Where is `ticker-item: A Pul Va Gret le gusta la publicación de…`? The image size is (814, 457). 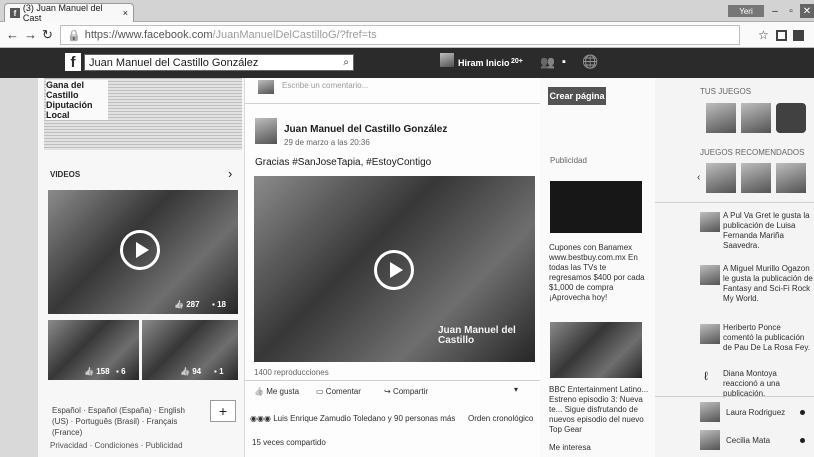
ticker-item: A Pul Va Gret le gusta la publicación de… is located at coordinates (768, 231).